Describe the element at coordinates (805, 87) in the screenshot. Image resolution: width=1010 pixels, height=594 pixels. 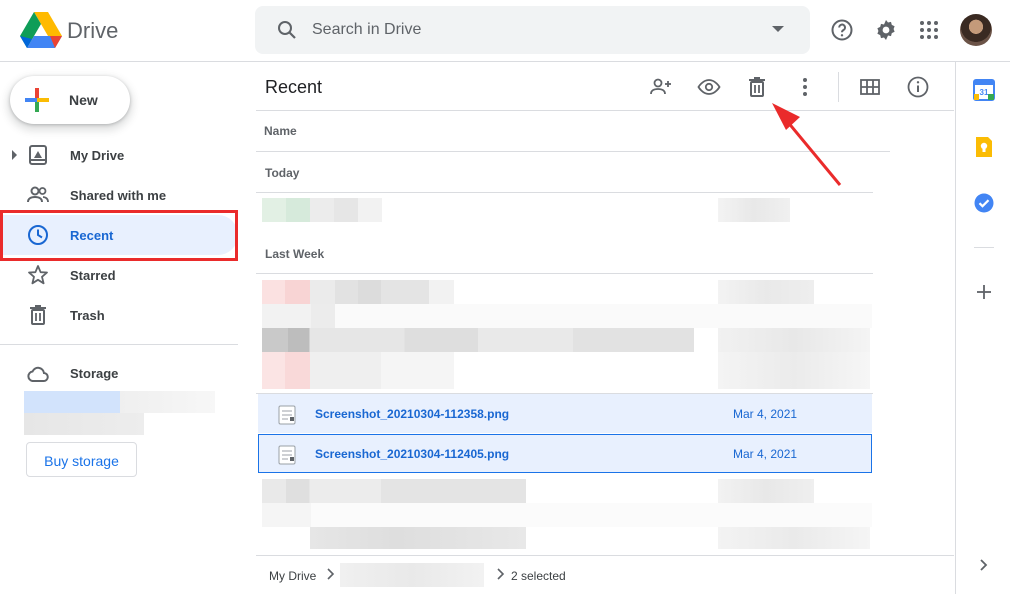
I see `more-icon` at that location.